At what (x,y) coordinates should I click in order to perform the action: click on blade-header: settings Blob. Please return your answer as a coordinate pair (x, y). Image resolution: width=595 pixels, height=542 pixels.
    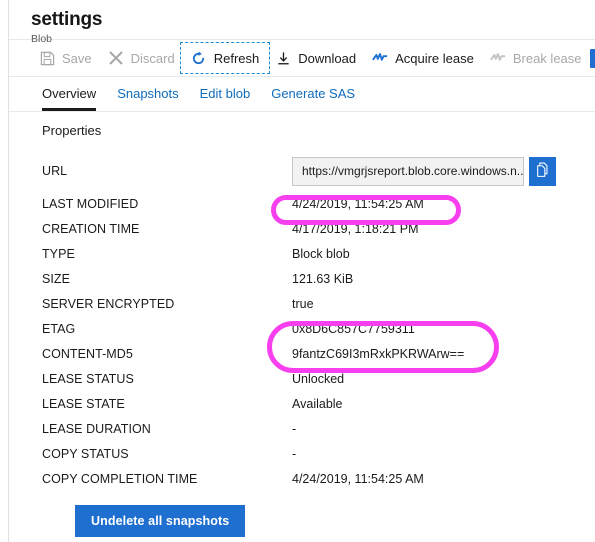
    Looking at the image, I should click on (302, 22).